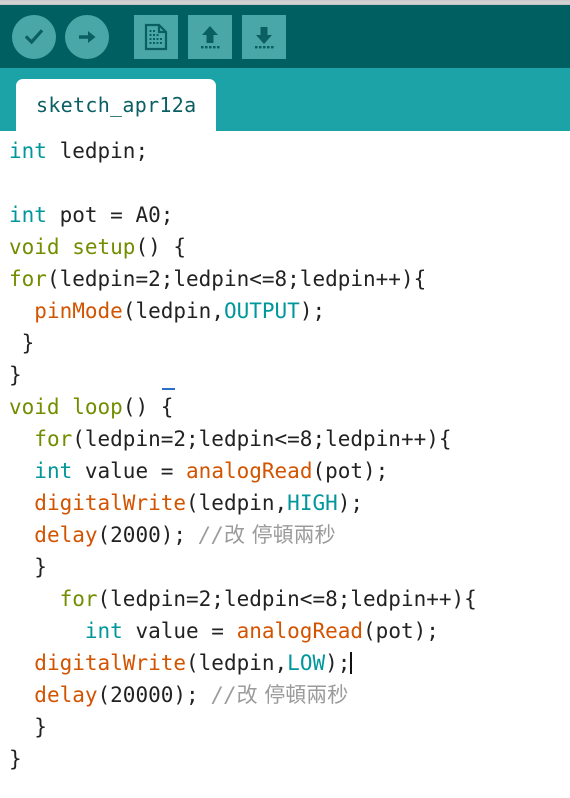  Describe the element at coordinates (167, 407) in the screenshot. I see `code-token: {` at that location.